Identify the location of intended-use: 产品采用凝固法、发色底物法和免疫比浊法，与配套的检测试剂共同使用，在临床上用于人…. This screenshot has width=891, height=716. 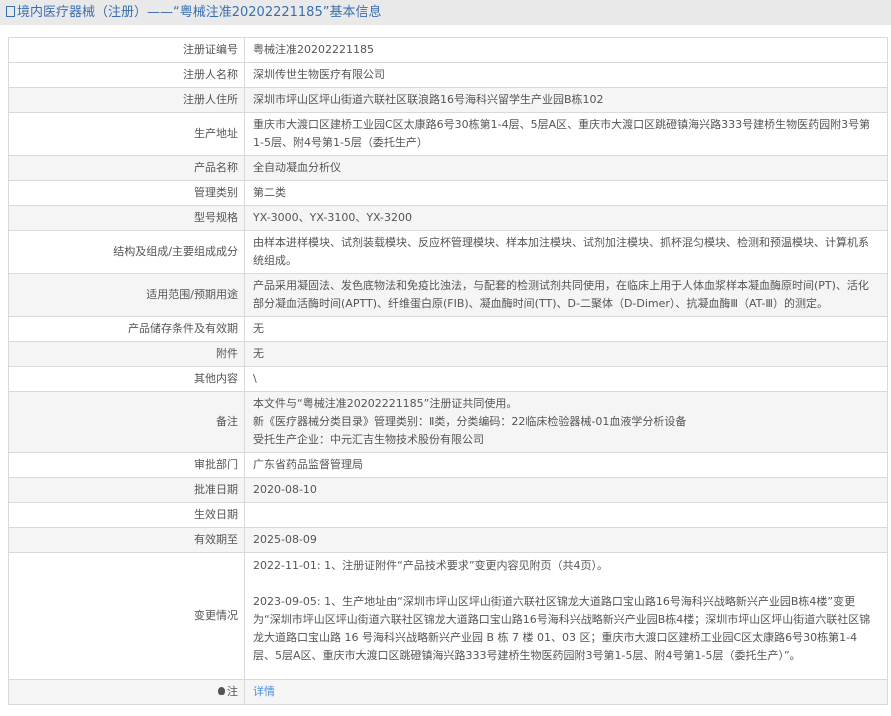
(566, 295).